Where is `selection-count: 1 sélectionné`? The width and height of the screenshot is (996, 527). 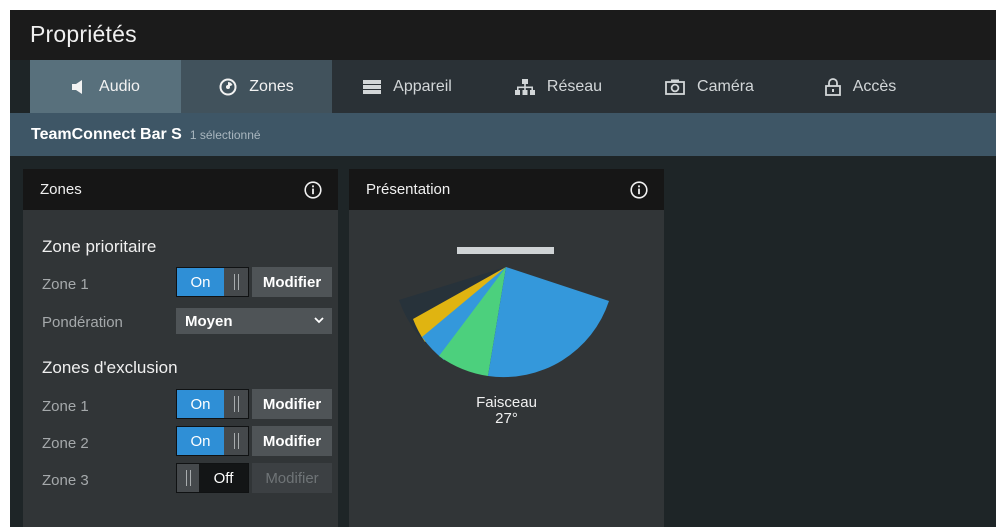 selection-count: 1 sélectionné is located at coordinates (225, 134).